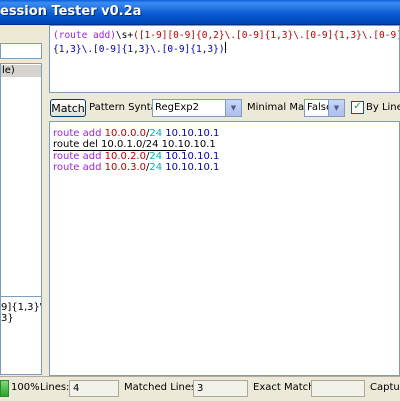 This screenshot has width=400, height=401. I want to click on window-title: ession Tester v0.2a, so click(71, 11).